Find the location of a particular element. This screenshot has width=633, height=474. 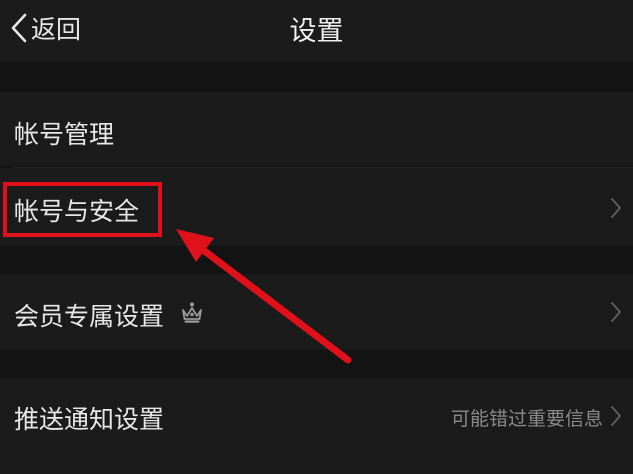

navigation-bar: 返回 设置 is located at coordinates (316, 31).